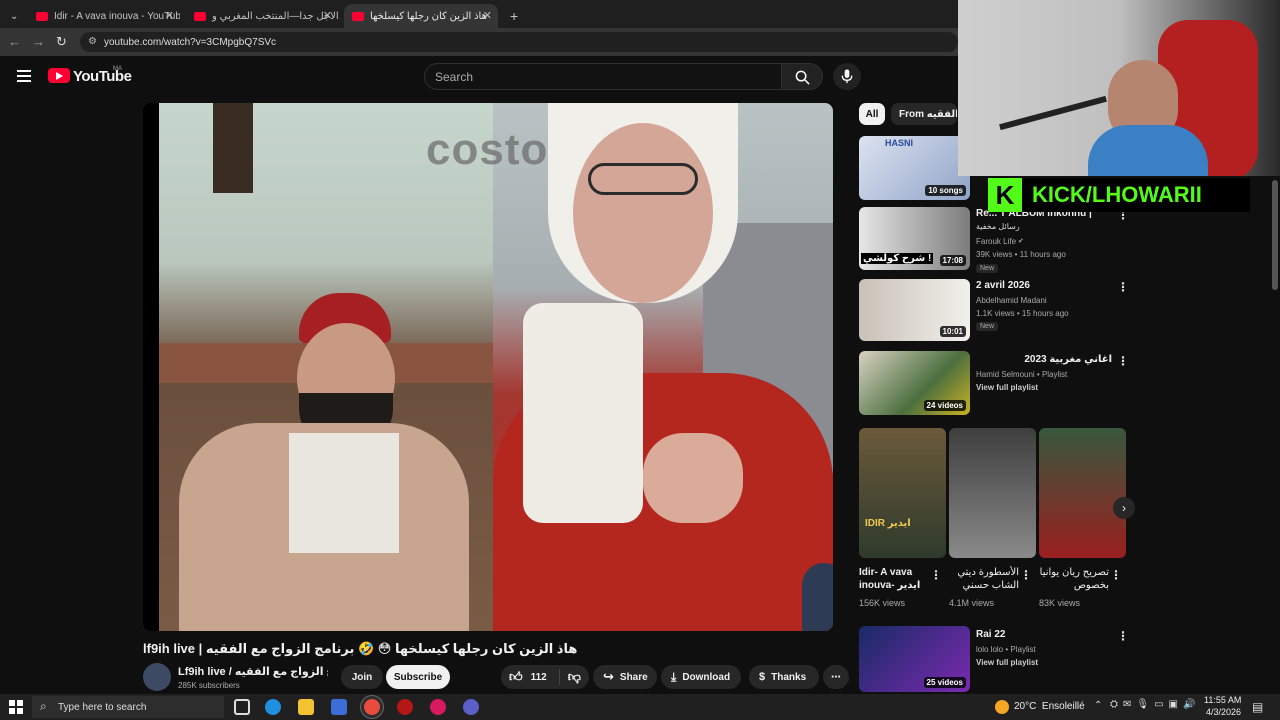 The height and width of the screenshot is (720, 1280). What do you see at coordinates (895, 579) in the screenshot?
I see `short-title: Idir- A vava inouva- ايدير` at bounding box center [895, 579].